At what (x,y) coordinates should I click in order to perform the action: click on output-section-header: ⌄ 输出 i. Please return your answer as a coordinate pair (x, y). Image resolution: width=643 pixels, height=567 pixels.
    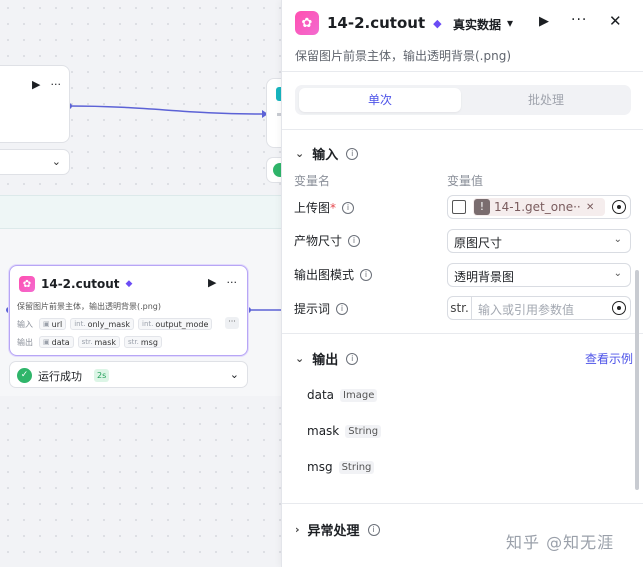
    Looking at the image, I should click on (327, 358).